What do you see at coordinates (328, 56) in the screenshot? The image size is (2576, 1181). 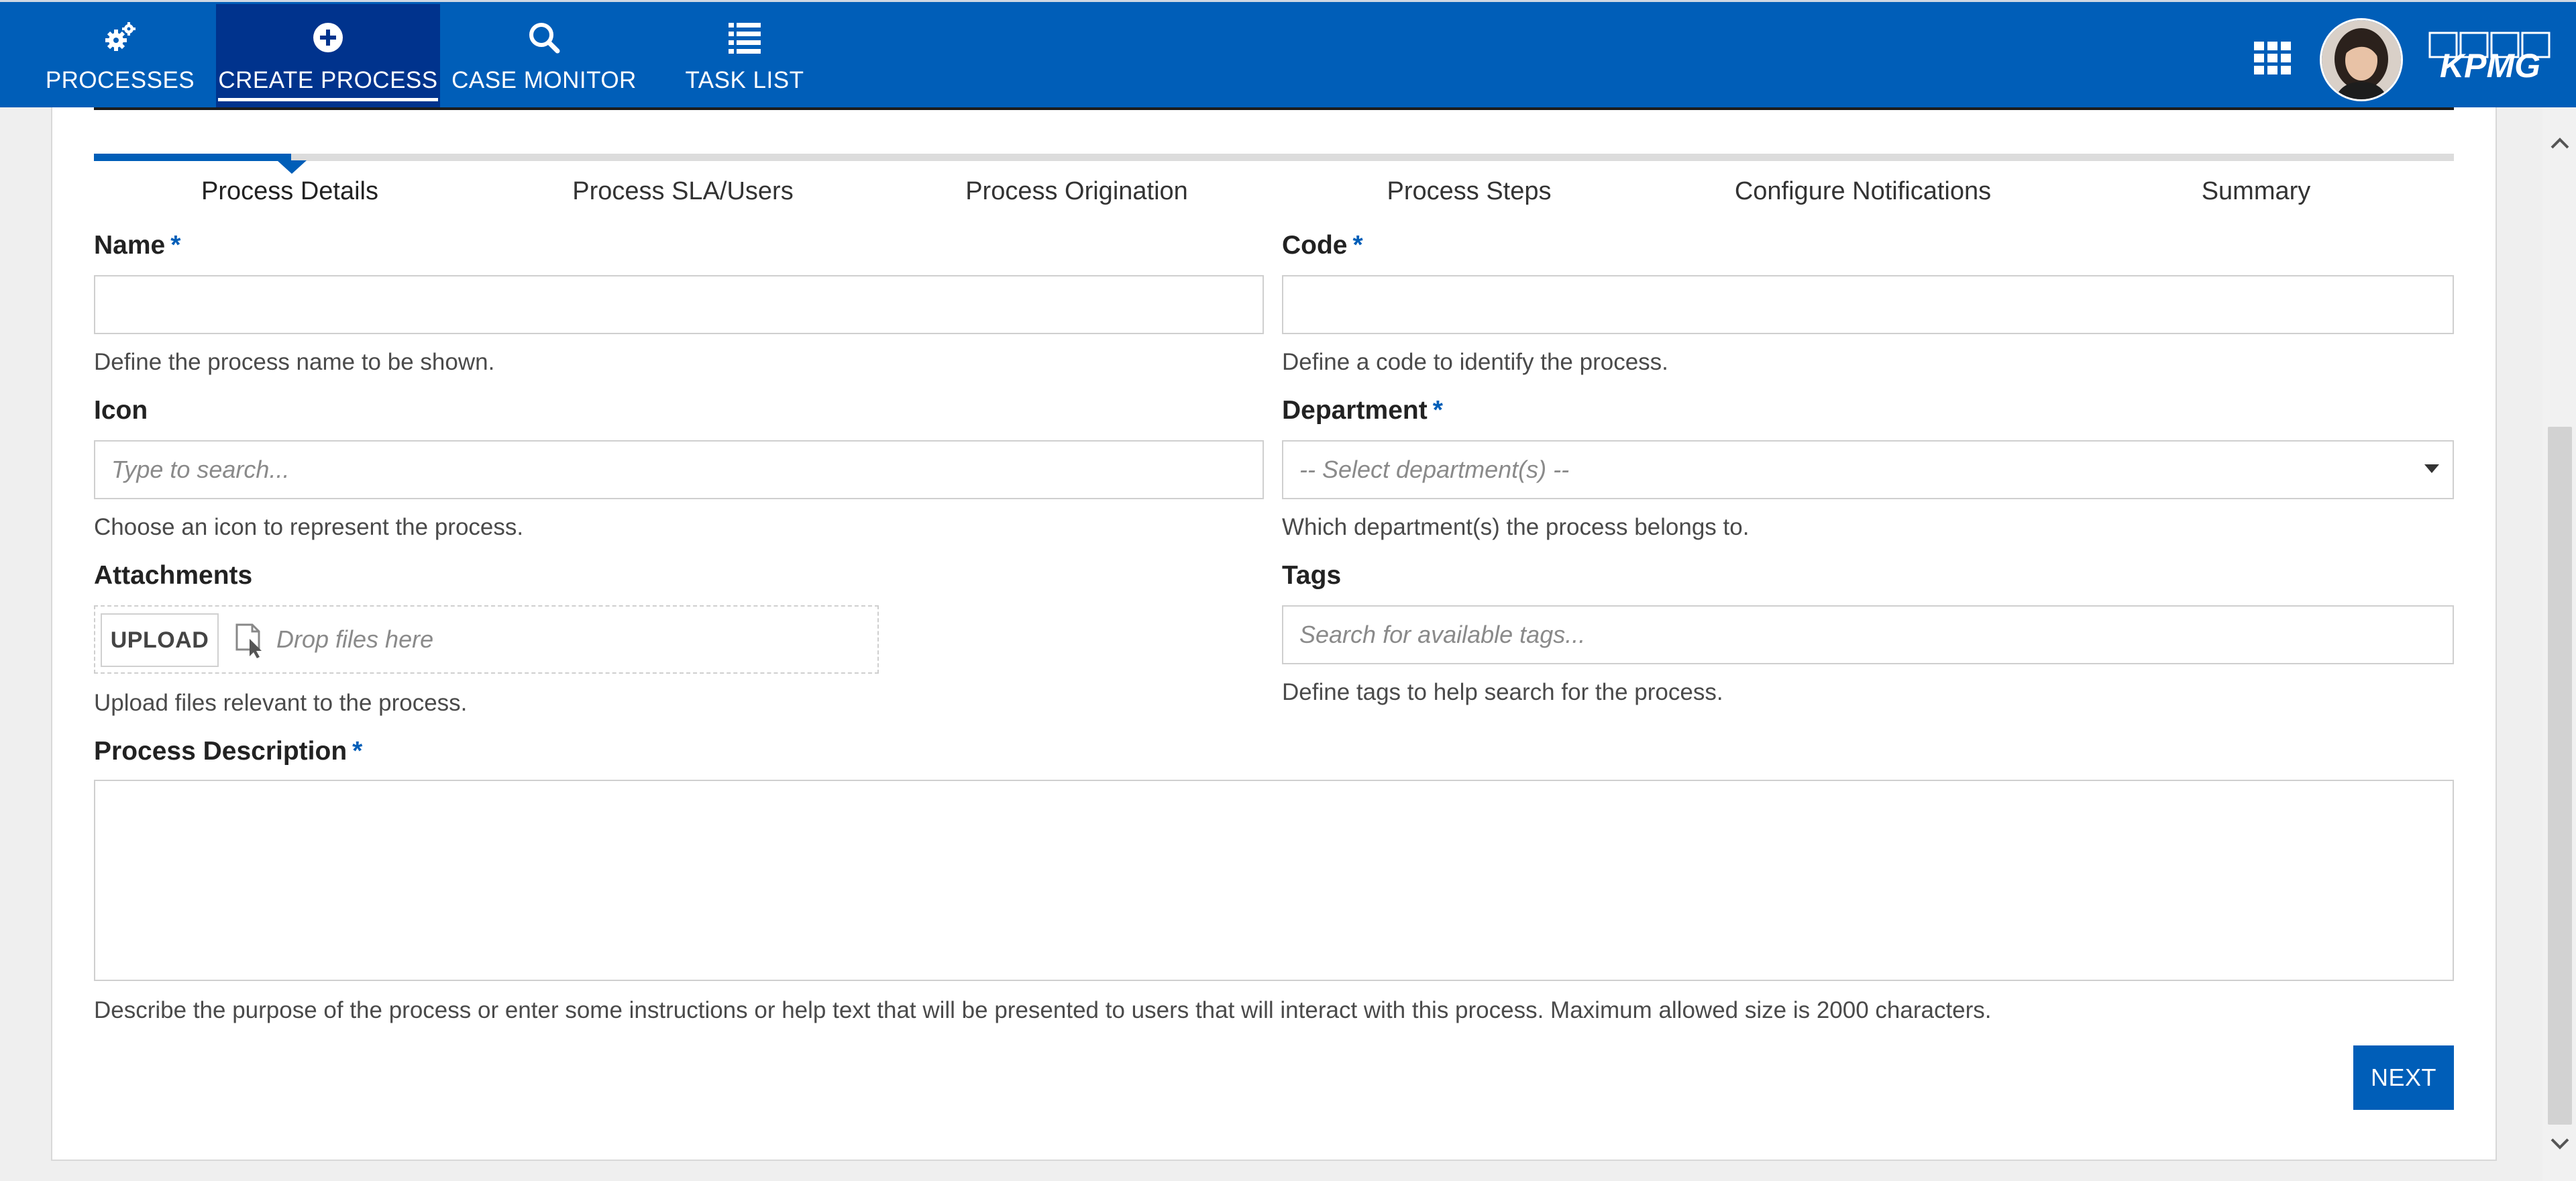 I see `nav-item-create-process: CREATE PROCESS` at bounding box center [328, 56].